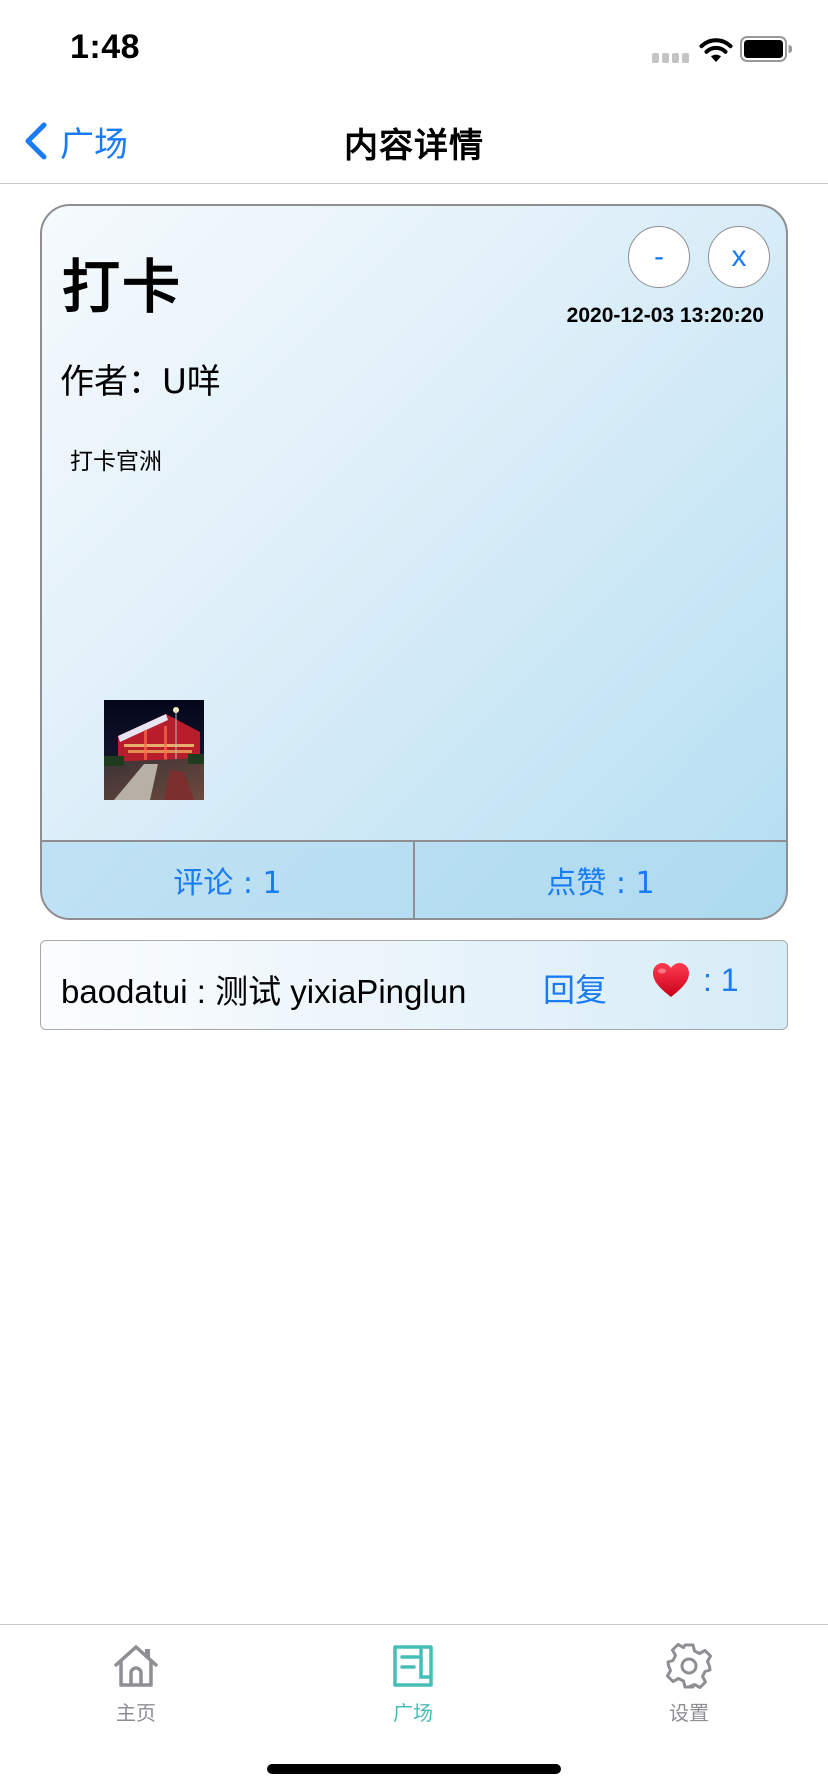  What do you see at coordinates (136, 1666) in the screenshot?
I see `home-icon` at bounding box center [136, 1666].